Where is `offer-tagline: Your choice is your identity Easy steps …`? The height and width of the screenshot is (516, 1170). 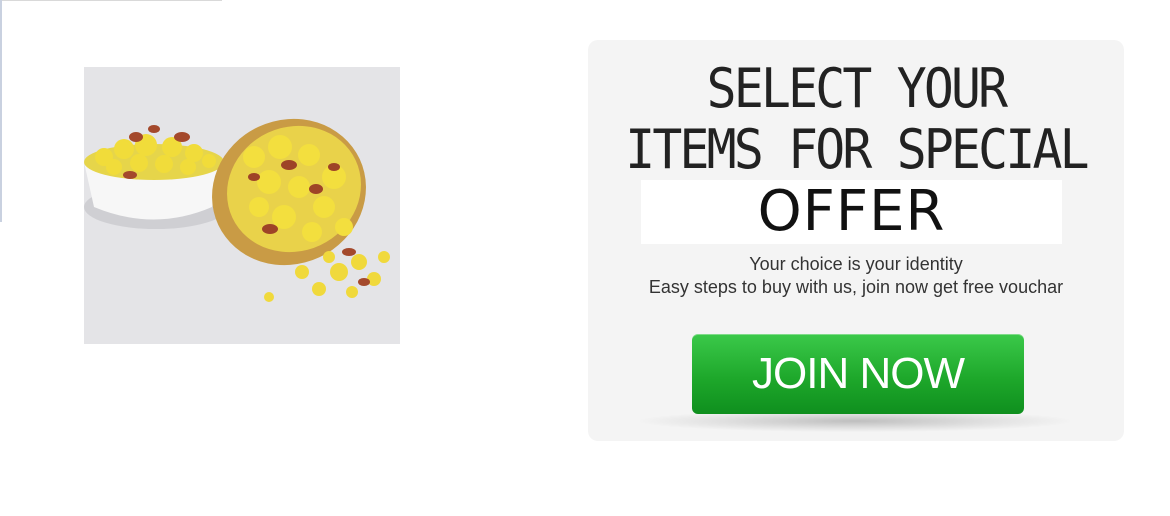
offer-tagline: Your choice is your identity Easy steps … is located at coordinates (856, 276).